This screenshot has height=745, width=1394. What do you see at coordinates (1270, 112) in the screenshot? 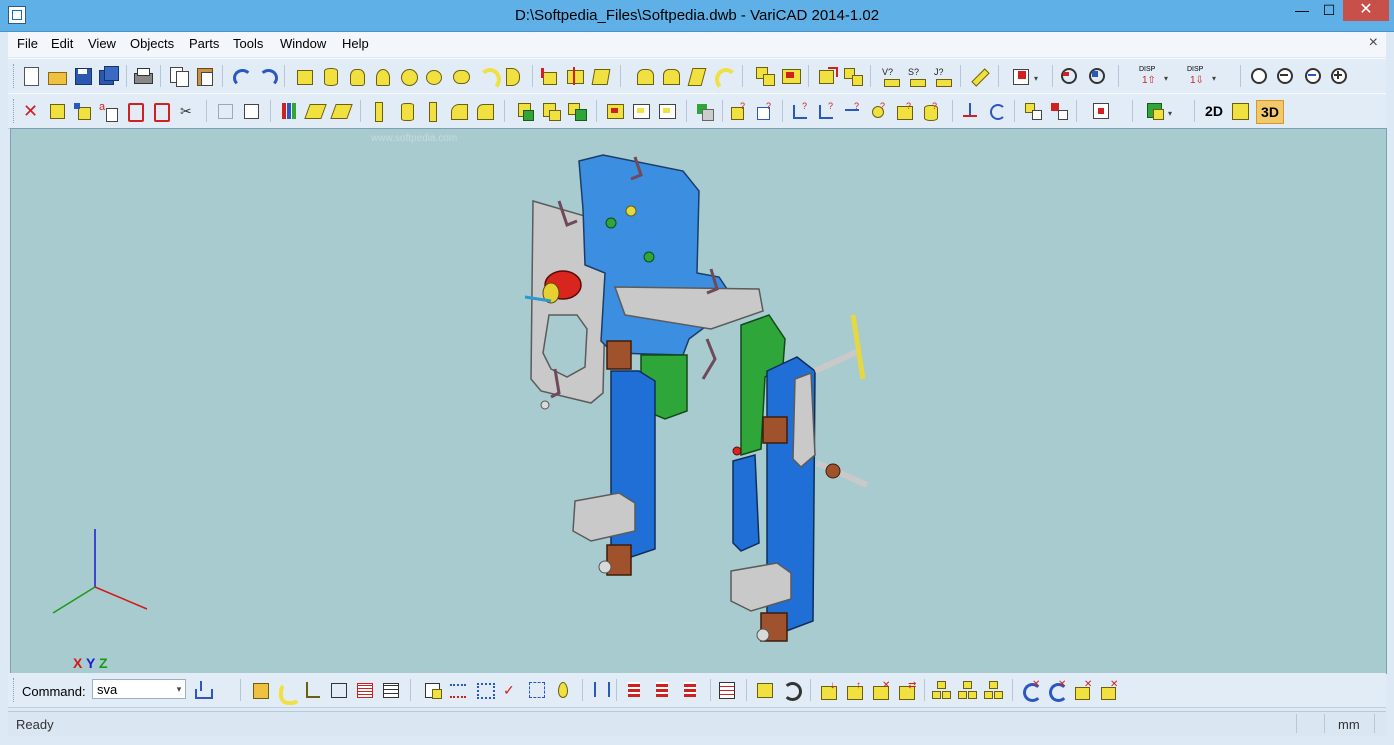
I see `mode-3d-button: 3D` at bounding box center [1270, 112].